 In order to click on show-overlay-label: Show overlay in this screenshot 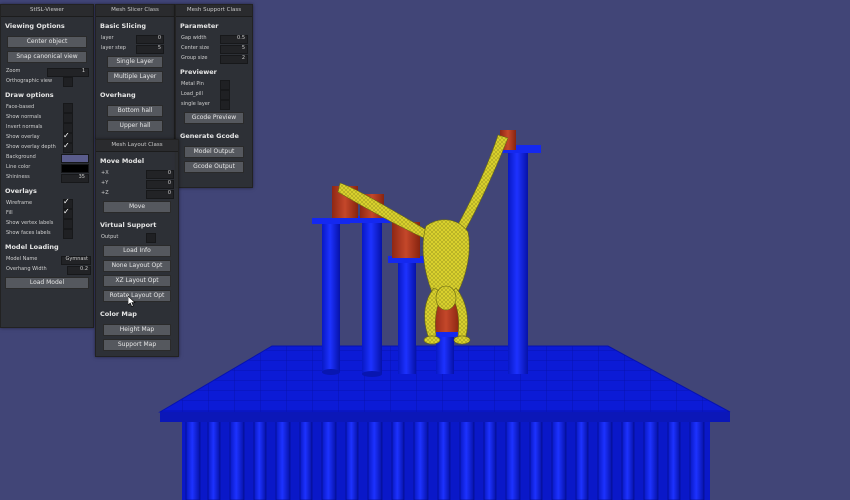, I will do `click(23, 137)`.